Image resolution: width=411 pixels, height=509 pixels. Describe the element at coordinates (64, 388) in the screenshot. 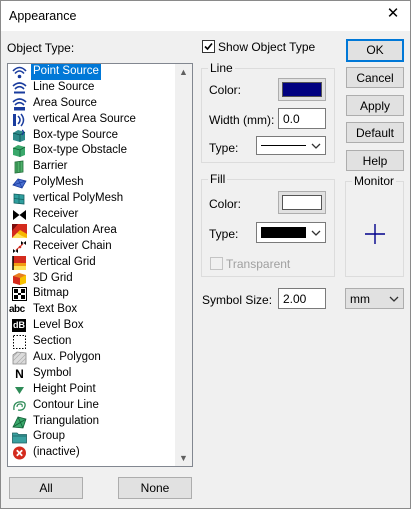

I see `list-item-label: Height Point` at that location.